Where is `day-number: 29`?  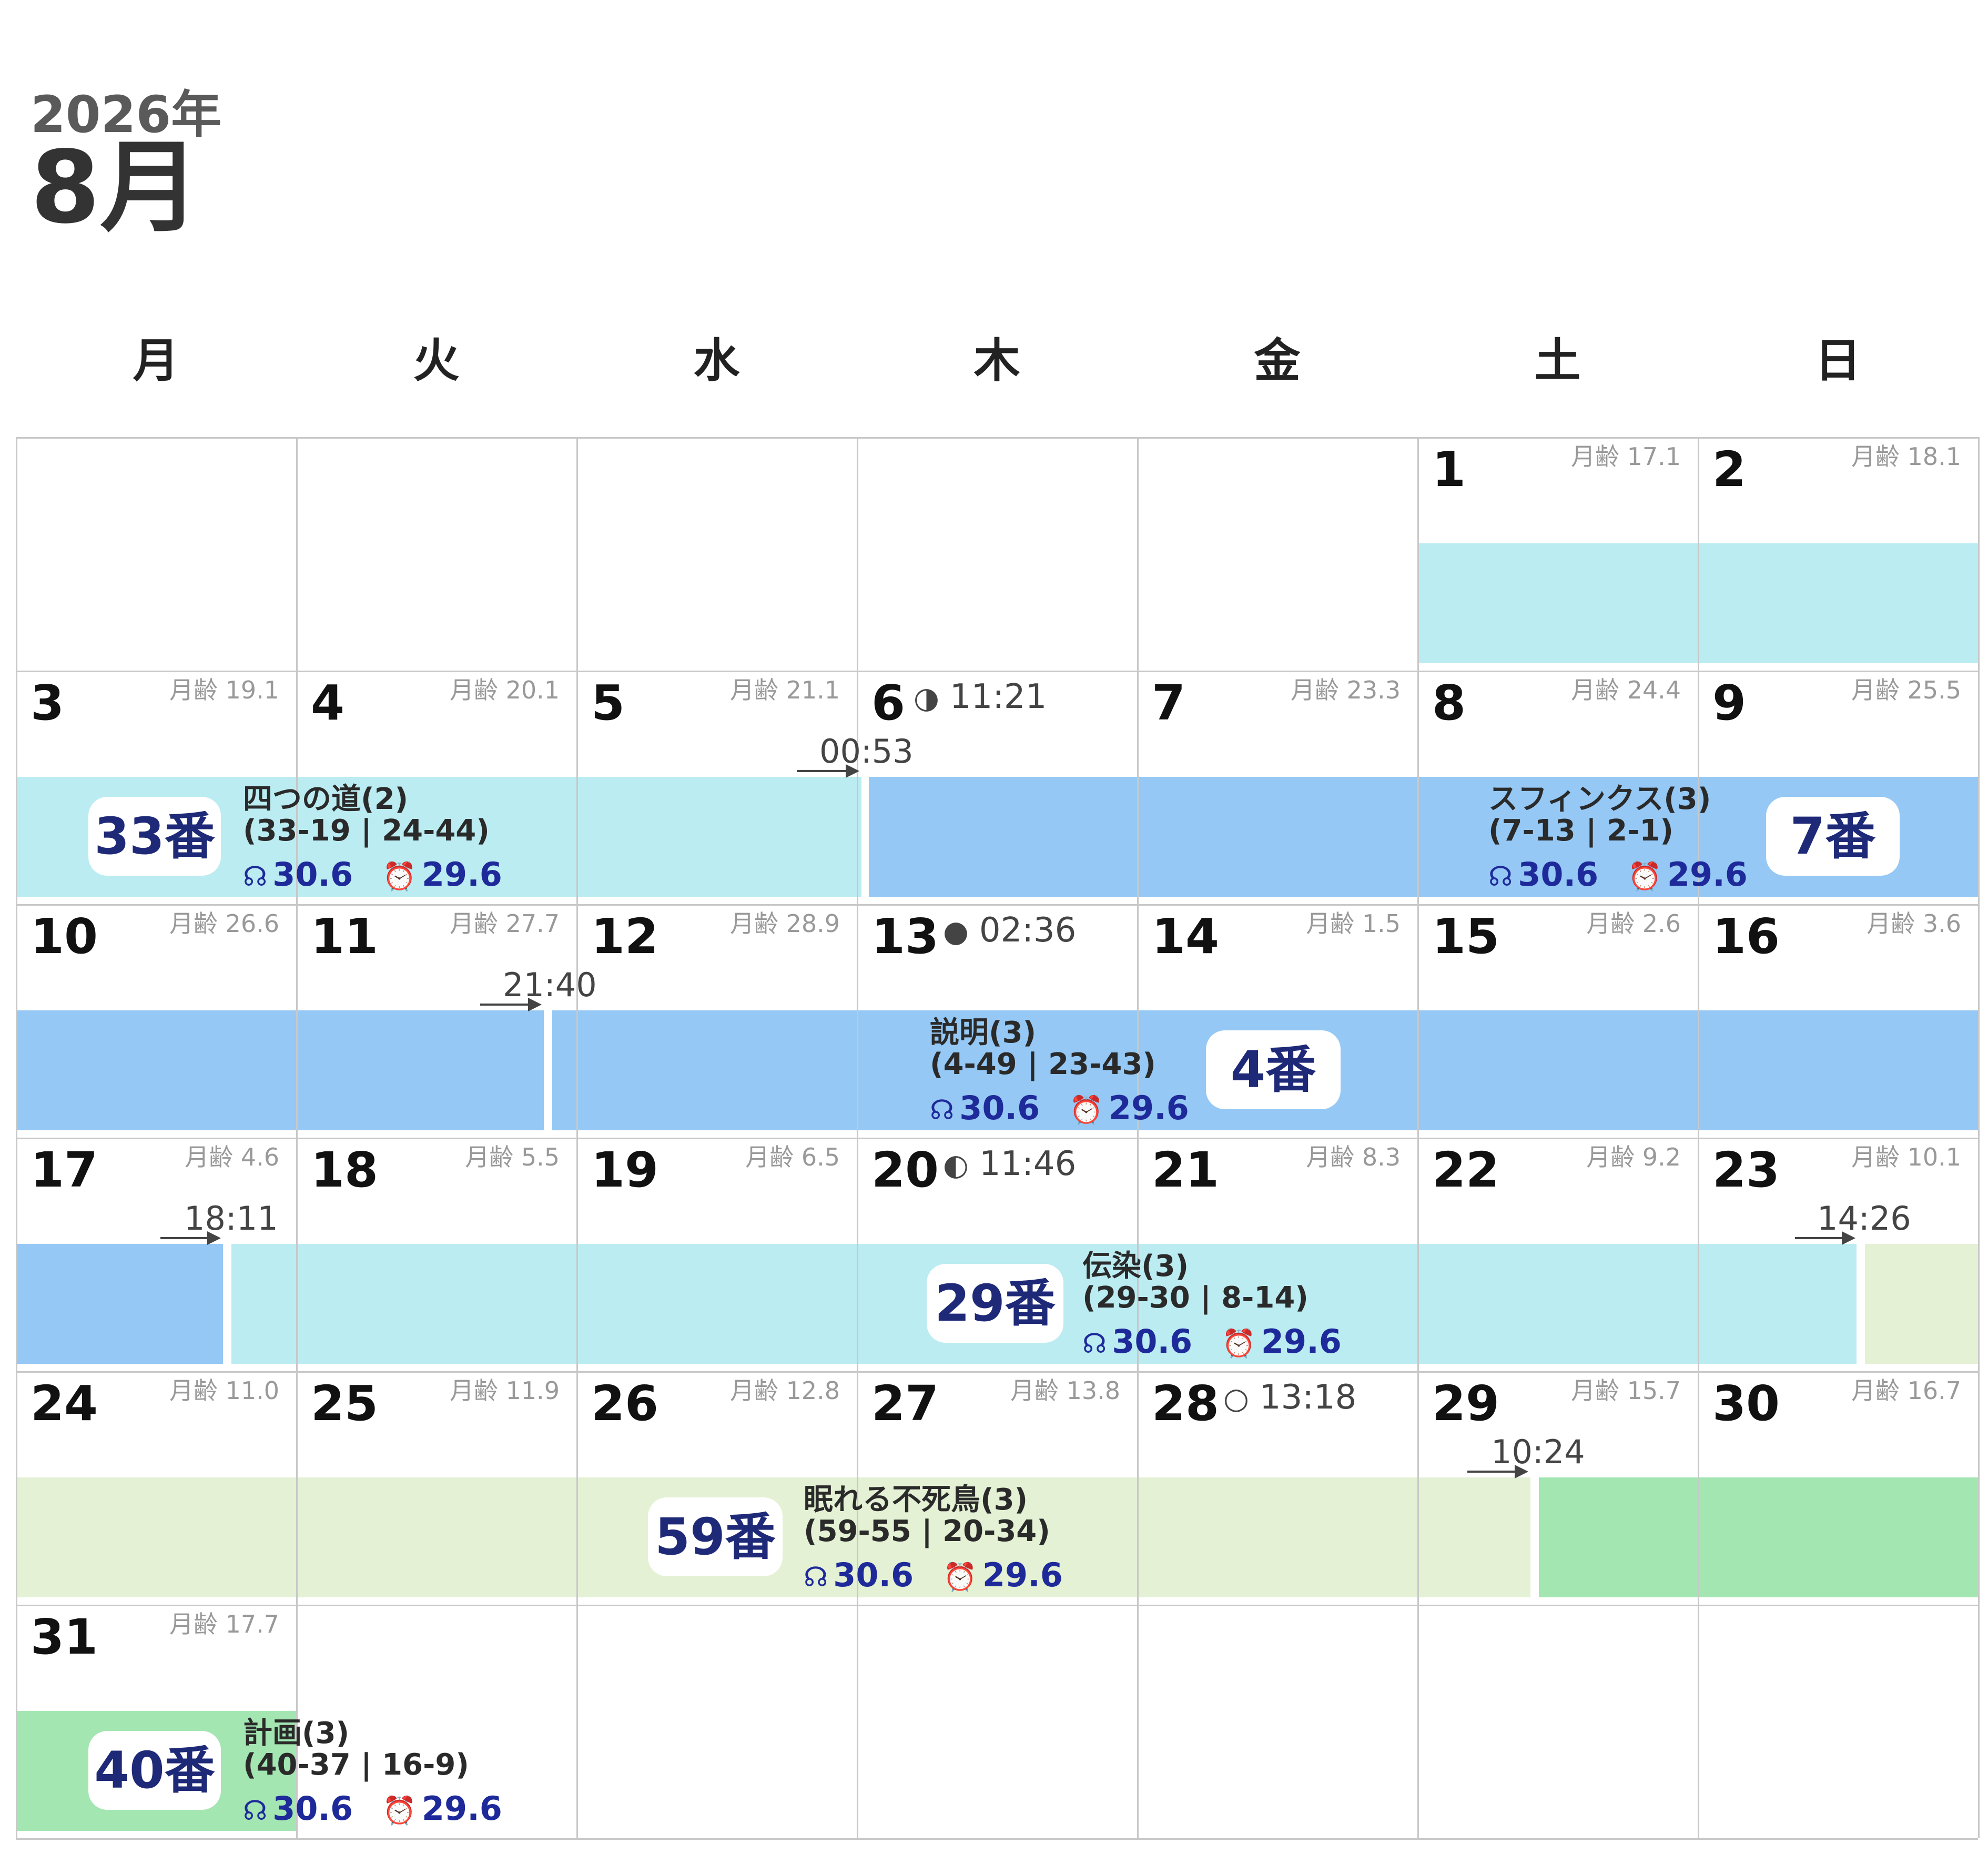 day-number: 29 is located at coordinates (1465, 1404).